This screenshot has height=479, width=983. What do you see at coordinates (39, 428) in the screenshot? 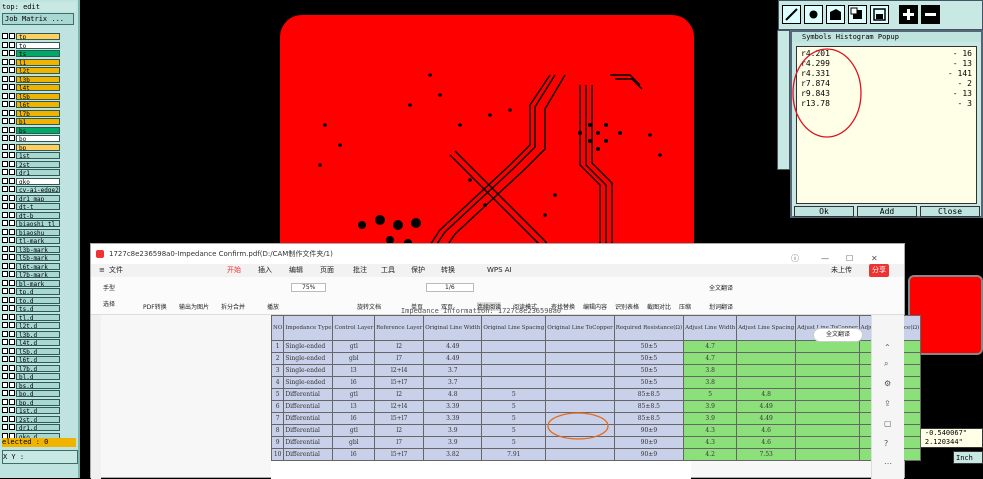
I see `layer-row: dr1.d` at bounding box center [39, 428].